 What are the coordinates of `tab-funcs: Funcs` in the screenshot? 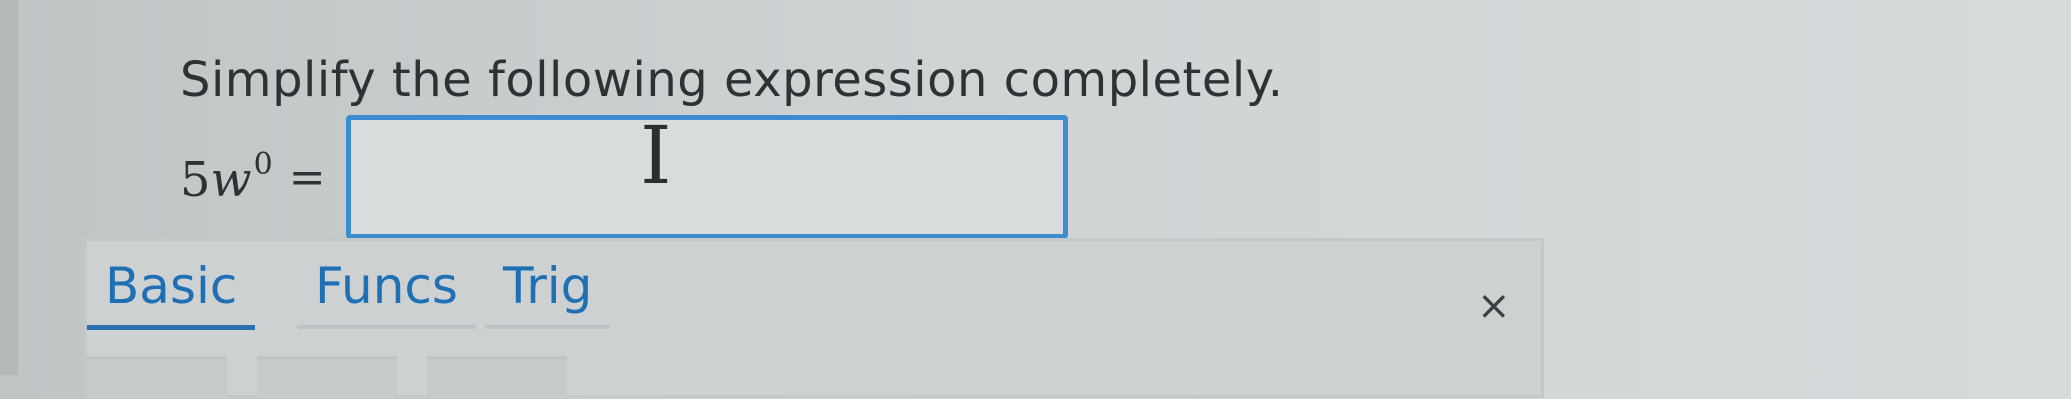 It's located at (386, 293).